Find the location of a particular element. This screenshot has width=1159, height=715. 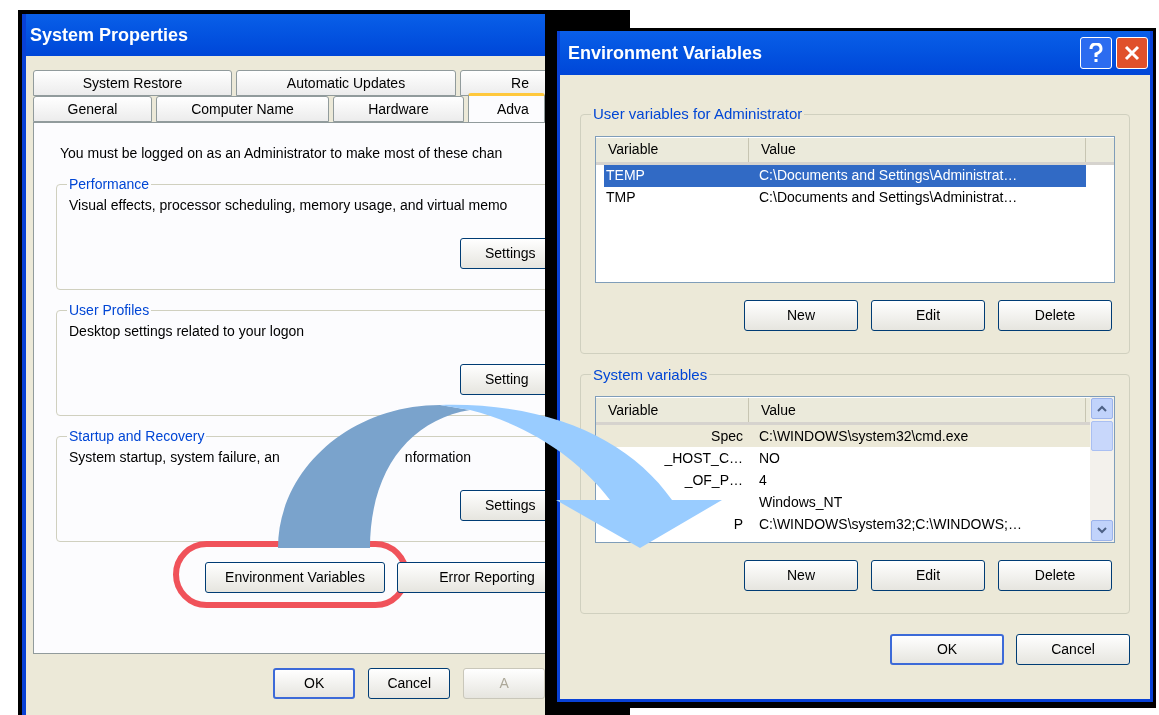

tab: Re is located at coordinates (502, 83).